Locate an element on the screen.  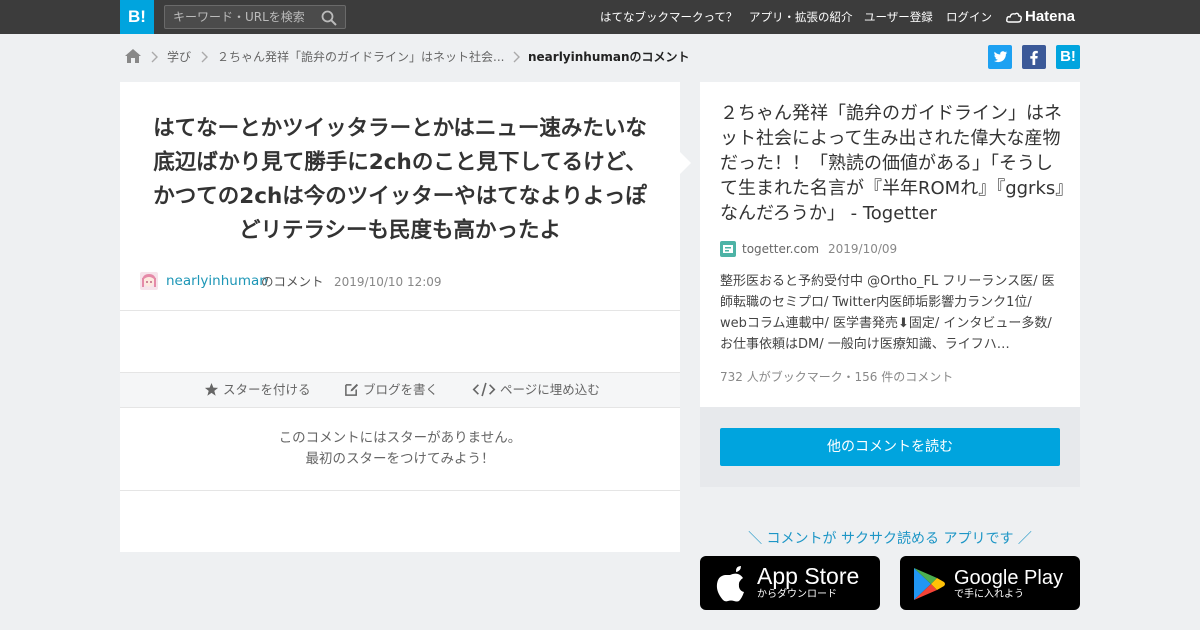
hatena-brand: Hatena is located at coordinates (1040, 17).